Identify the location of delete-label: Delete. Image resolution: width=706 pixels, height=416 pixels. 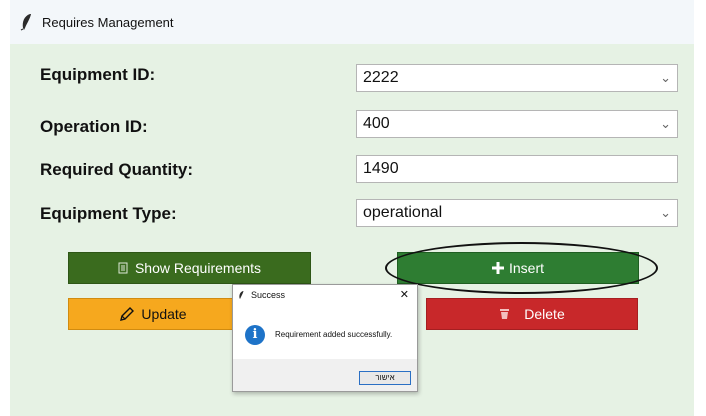
(544, 314).